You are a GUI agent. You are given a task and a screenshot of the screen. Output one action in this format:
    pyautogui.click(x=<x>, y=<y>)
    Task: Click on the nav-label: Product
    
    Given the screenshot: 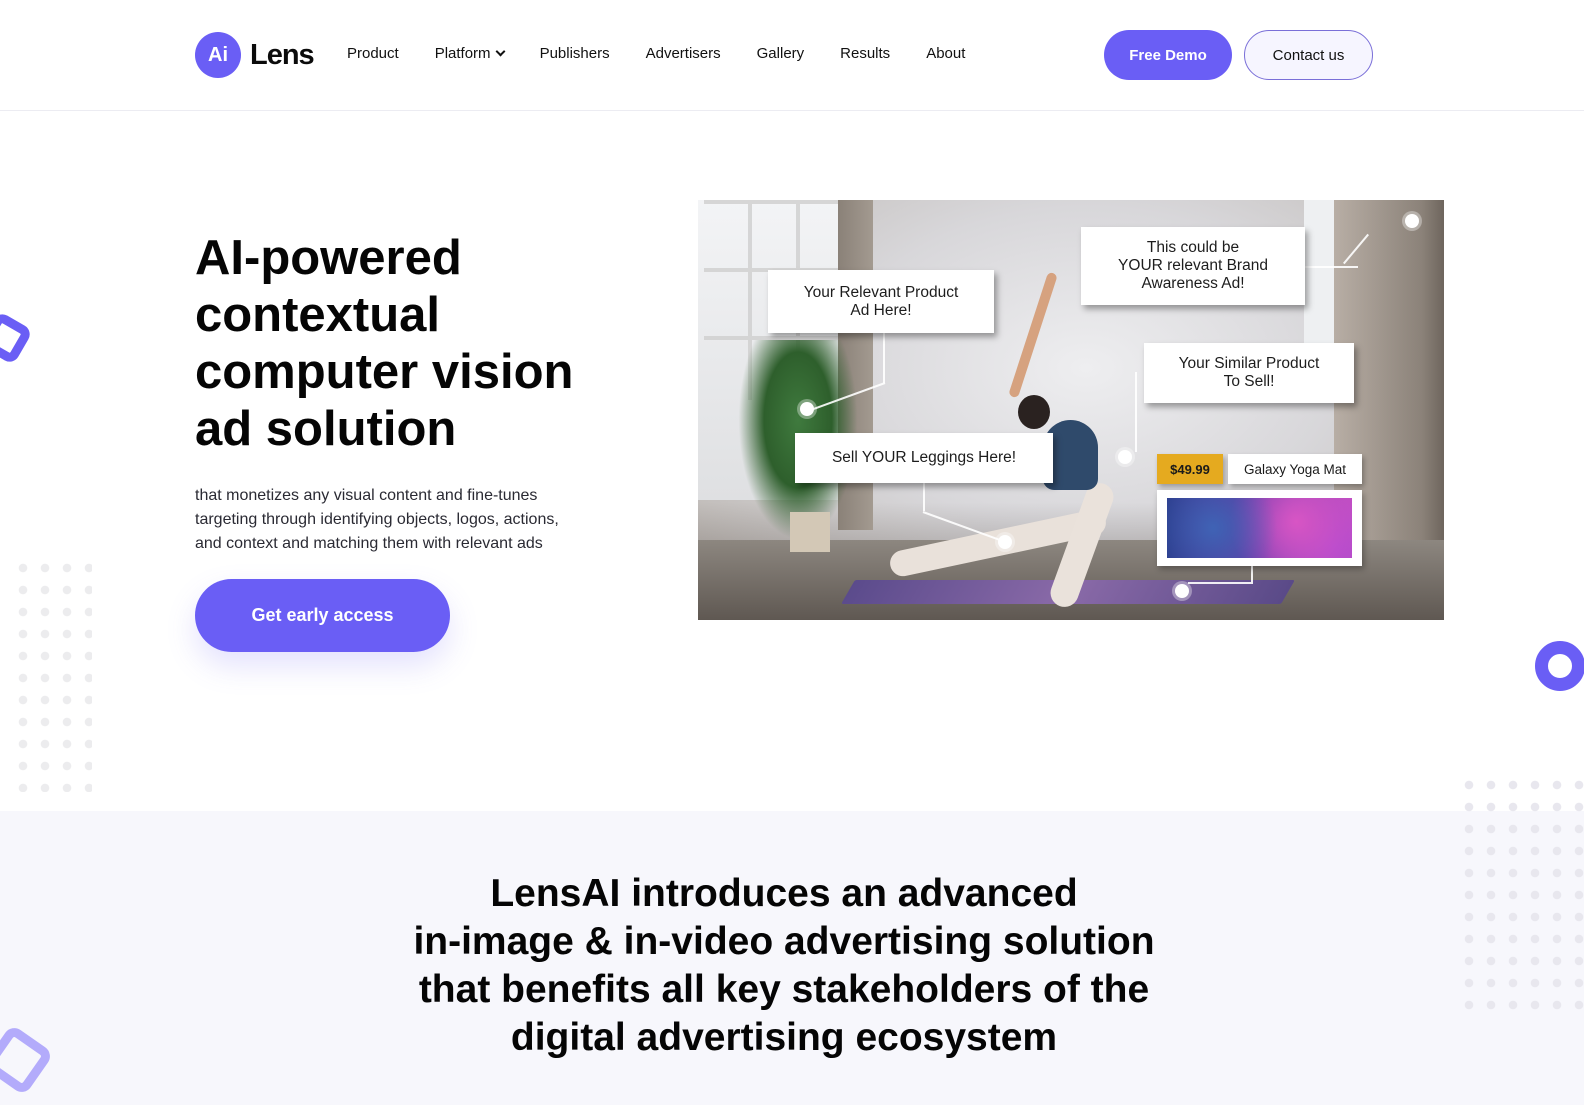 What is the action you would take?
    pyautogui.click(x=373, y=53)
    